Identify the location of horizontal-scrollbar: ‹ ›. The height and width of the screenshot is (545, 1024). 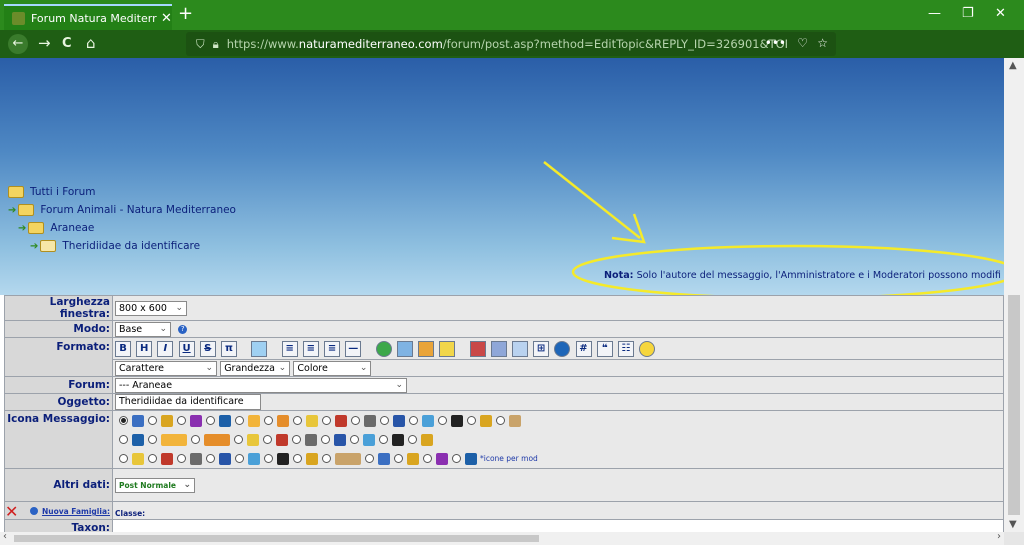
(502, 538).